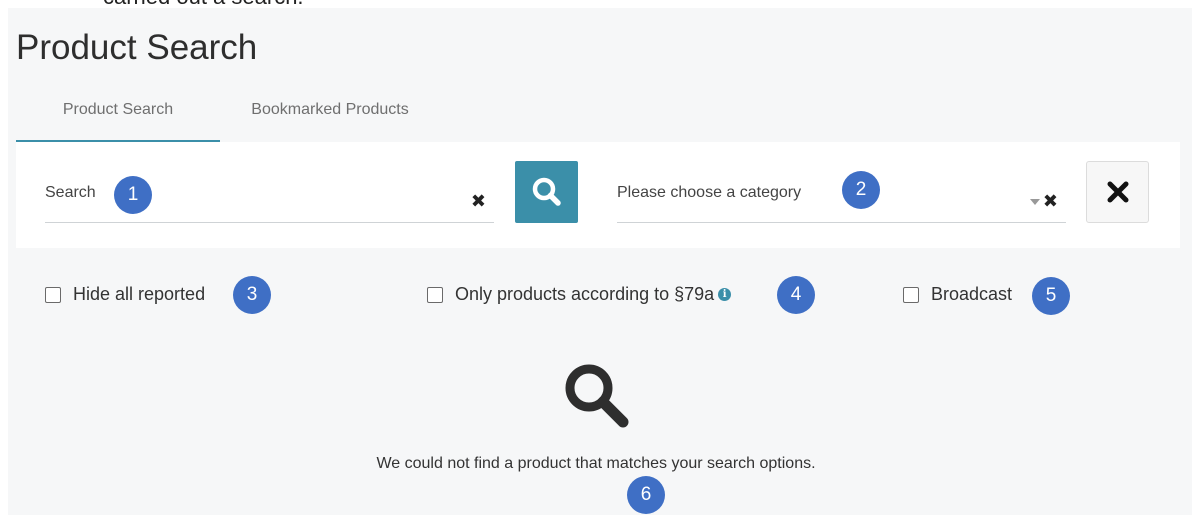 Image resolution: width=1192 pixels, height=515 pixels. What do you see at coordinates (1035, 202) in the screenshot?
I see `caret-down-icon` at bounding box center [1035, 202].